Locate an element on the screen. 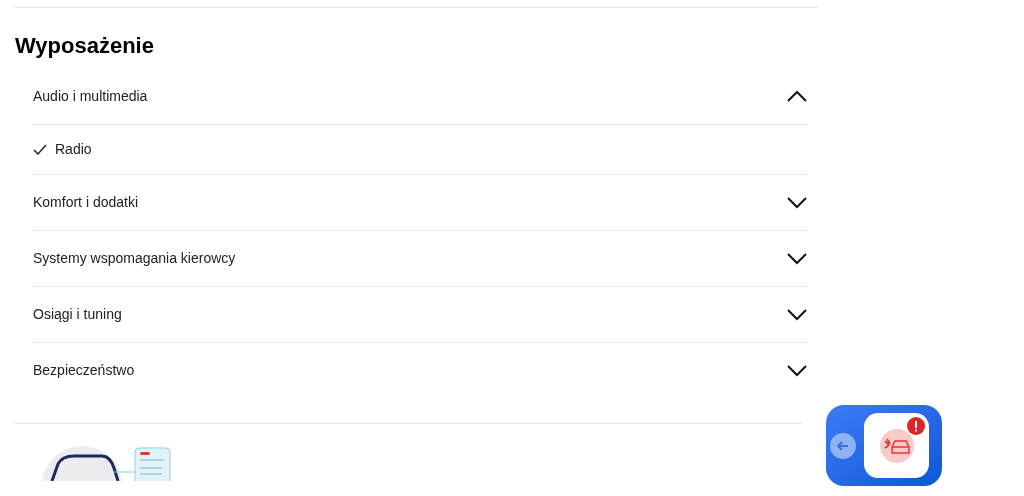 The image size is (1024, 496). accordion-header: Systemy wspomagania kierowcy is located at coordinates (420, 258).